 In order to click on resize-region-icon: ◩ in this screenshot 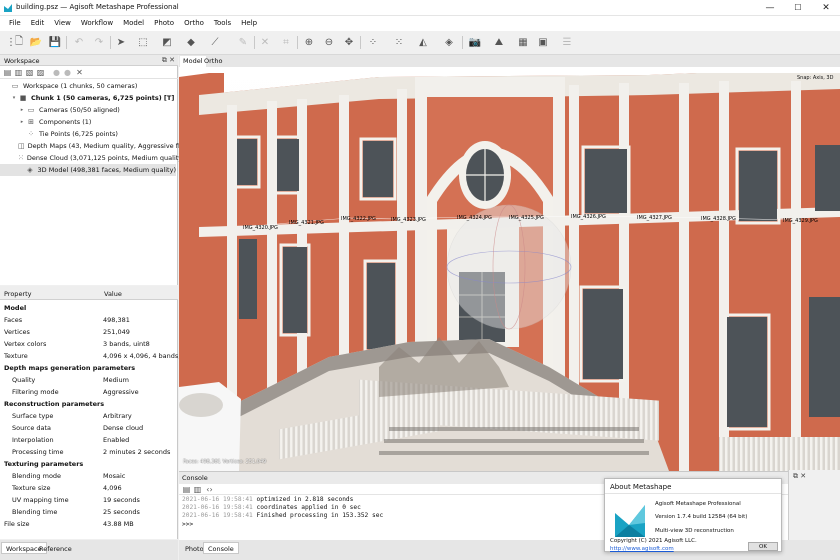, I will do `click(167, 42)`.